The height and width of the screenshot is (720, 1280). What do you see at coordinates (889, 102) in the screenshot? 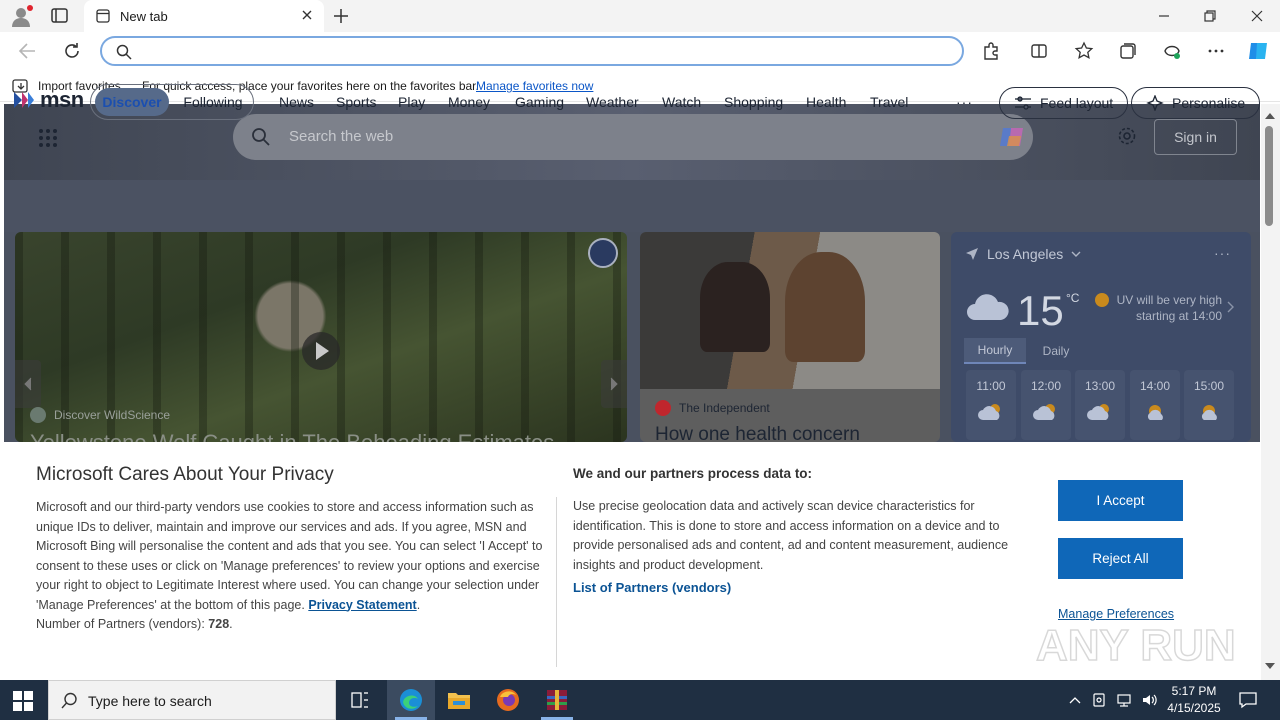
I see `nav-travel: Travel` at bounding box center [889, 102].